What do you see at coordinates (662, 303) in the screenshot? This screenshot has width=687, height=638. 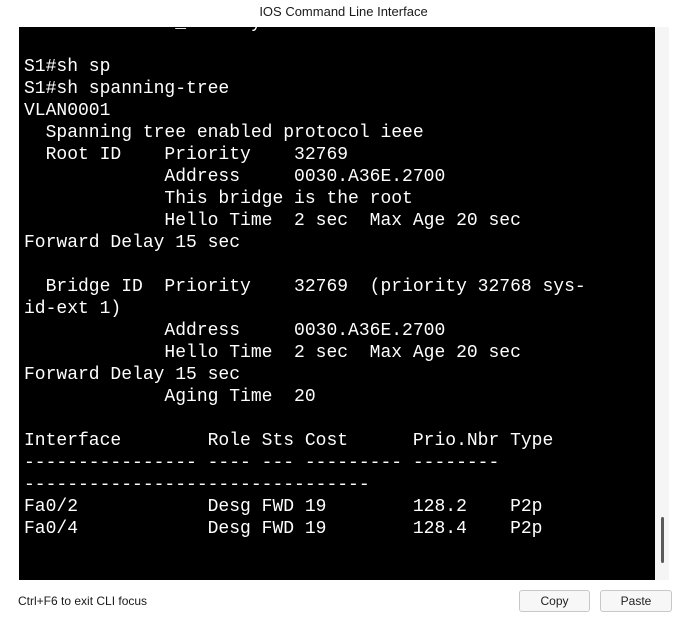 I see `terminal-scrollbar` at bounding box center [662, 303].